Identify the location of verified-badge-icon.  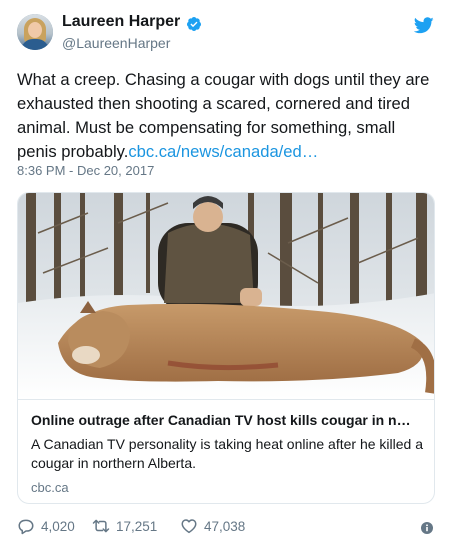
(193, 24).